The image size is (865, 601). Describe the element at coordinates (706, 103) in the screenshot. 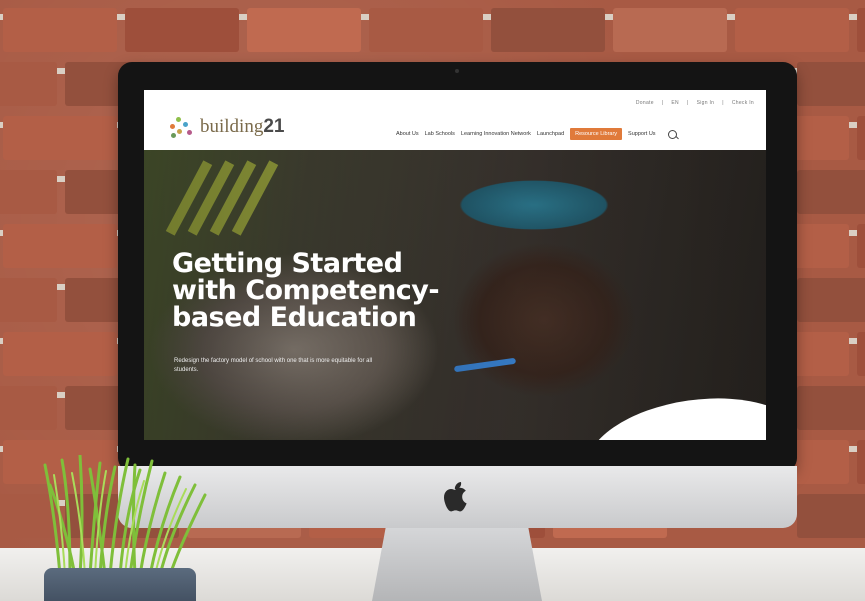

I see `utility-link-sign-in: Sign In` at that location.